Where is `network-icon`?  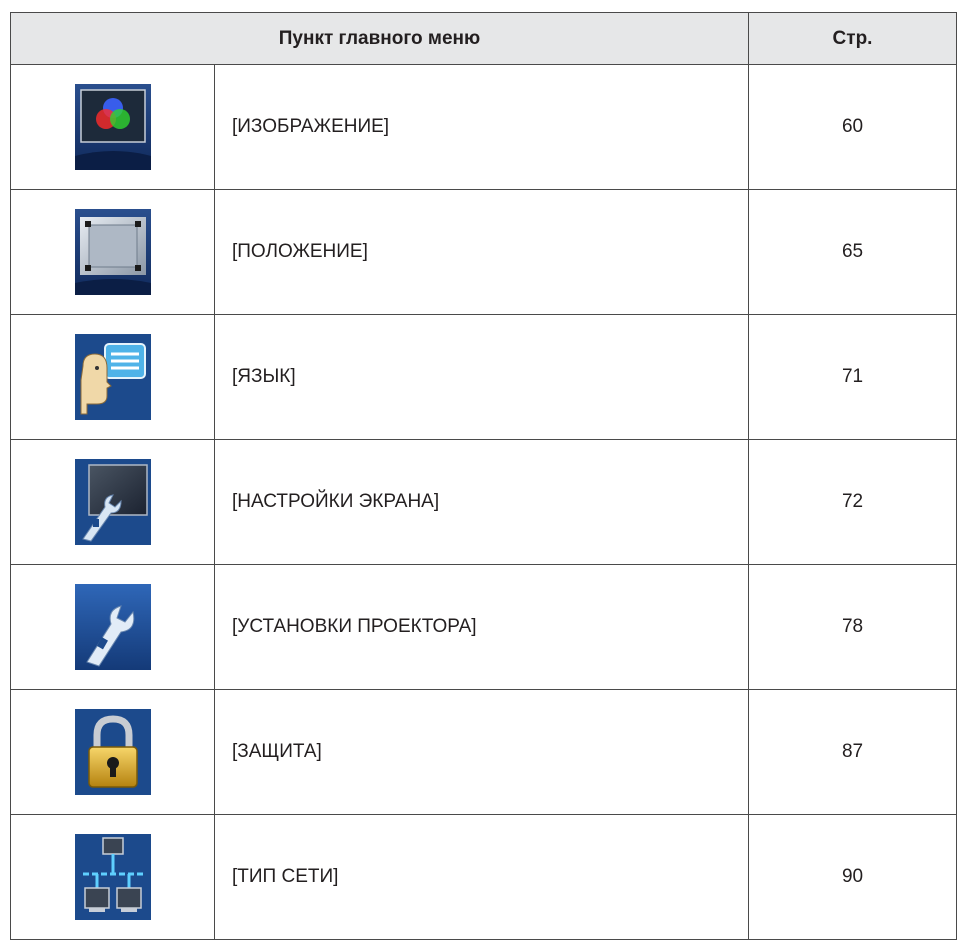
network-icon is located at coordinates (112, 877).